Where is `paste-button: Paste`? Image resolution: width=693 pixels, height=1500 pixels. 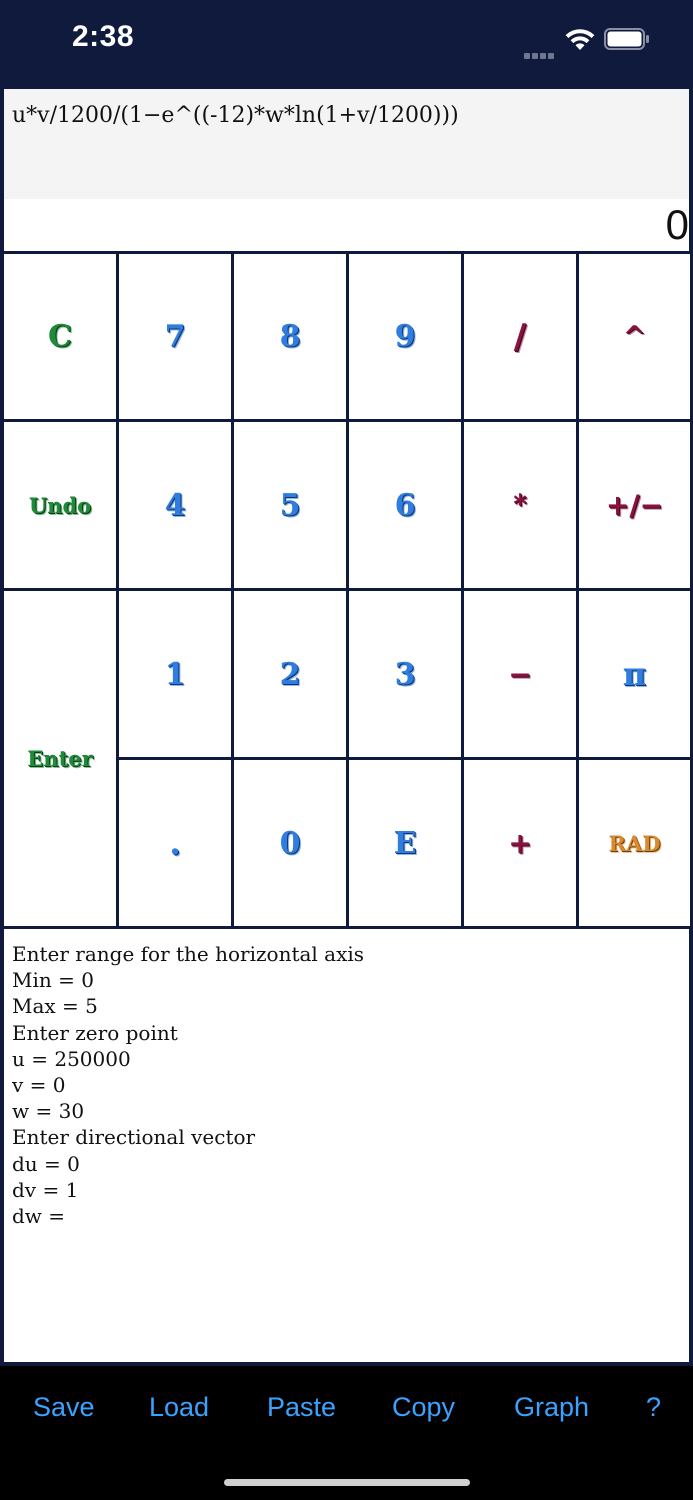 paste-button: Paste is located at coordinates (301, 1407).